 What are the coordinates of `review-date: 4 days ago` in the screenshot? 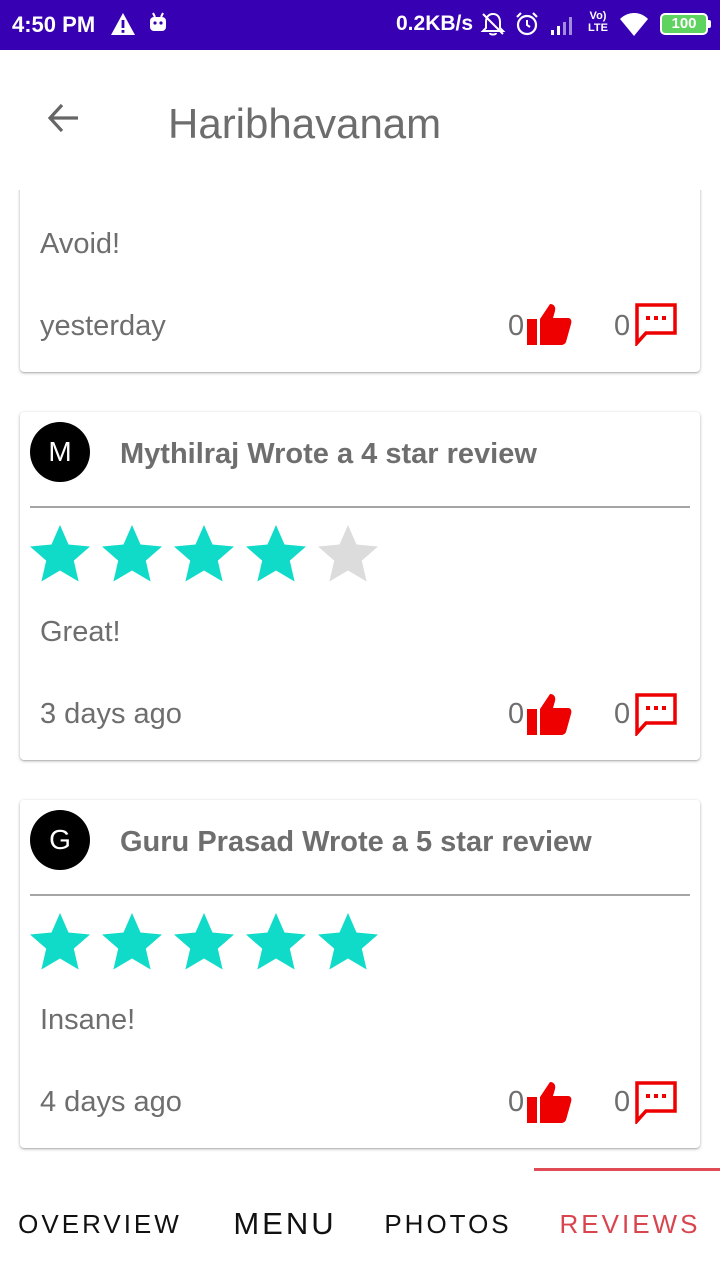 It's located at (111, 1102).